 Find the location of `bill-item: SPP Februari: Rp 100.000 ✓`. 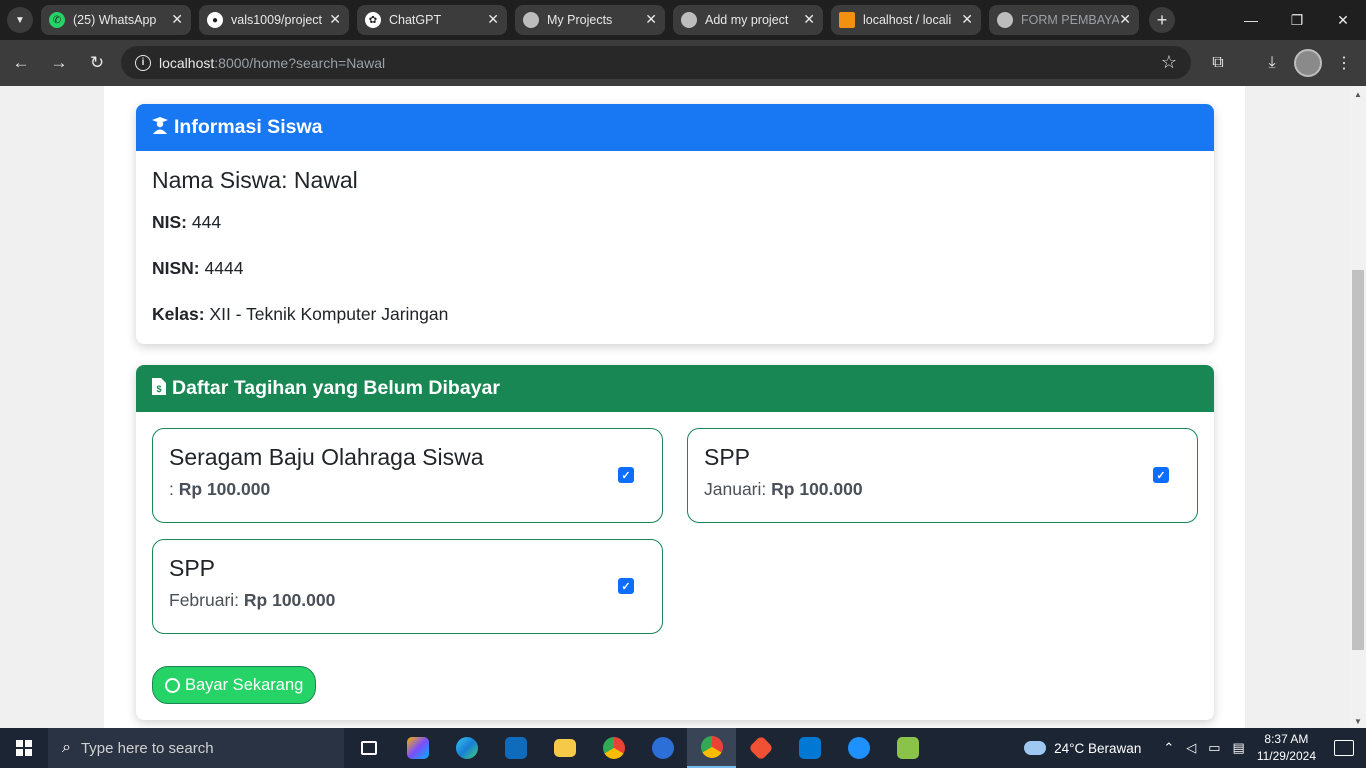

bill-item: SPP Februari: Rp 100.000 ✓ is located at coordinates (407, 586).